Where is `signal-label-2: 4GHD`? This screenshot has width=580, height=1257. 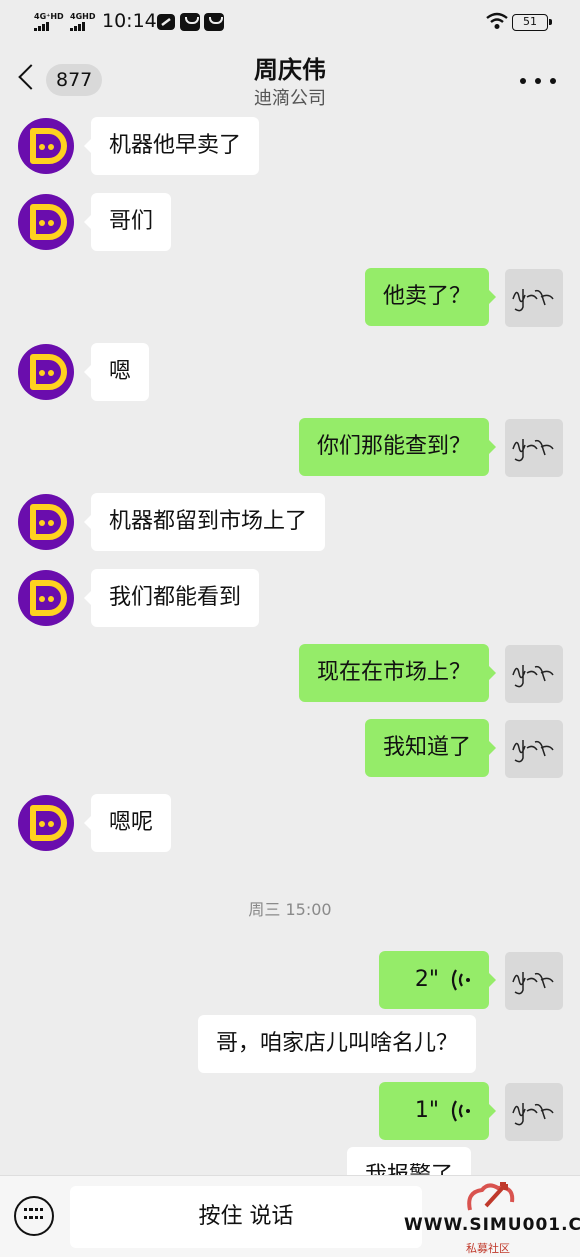 signal-label-2: 4GHD is located at coordinates (83, 16).